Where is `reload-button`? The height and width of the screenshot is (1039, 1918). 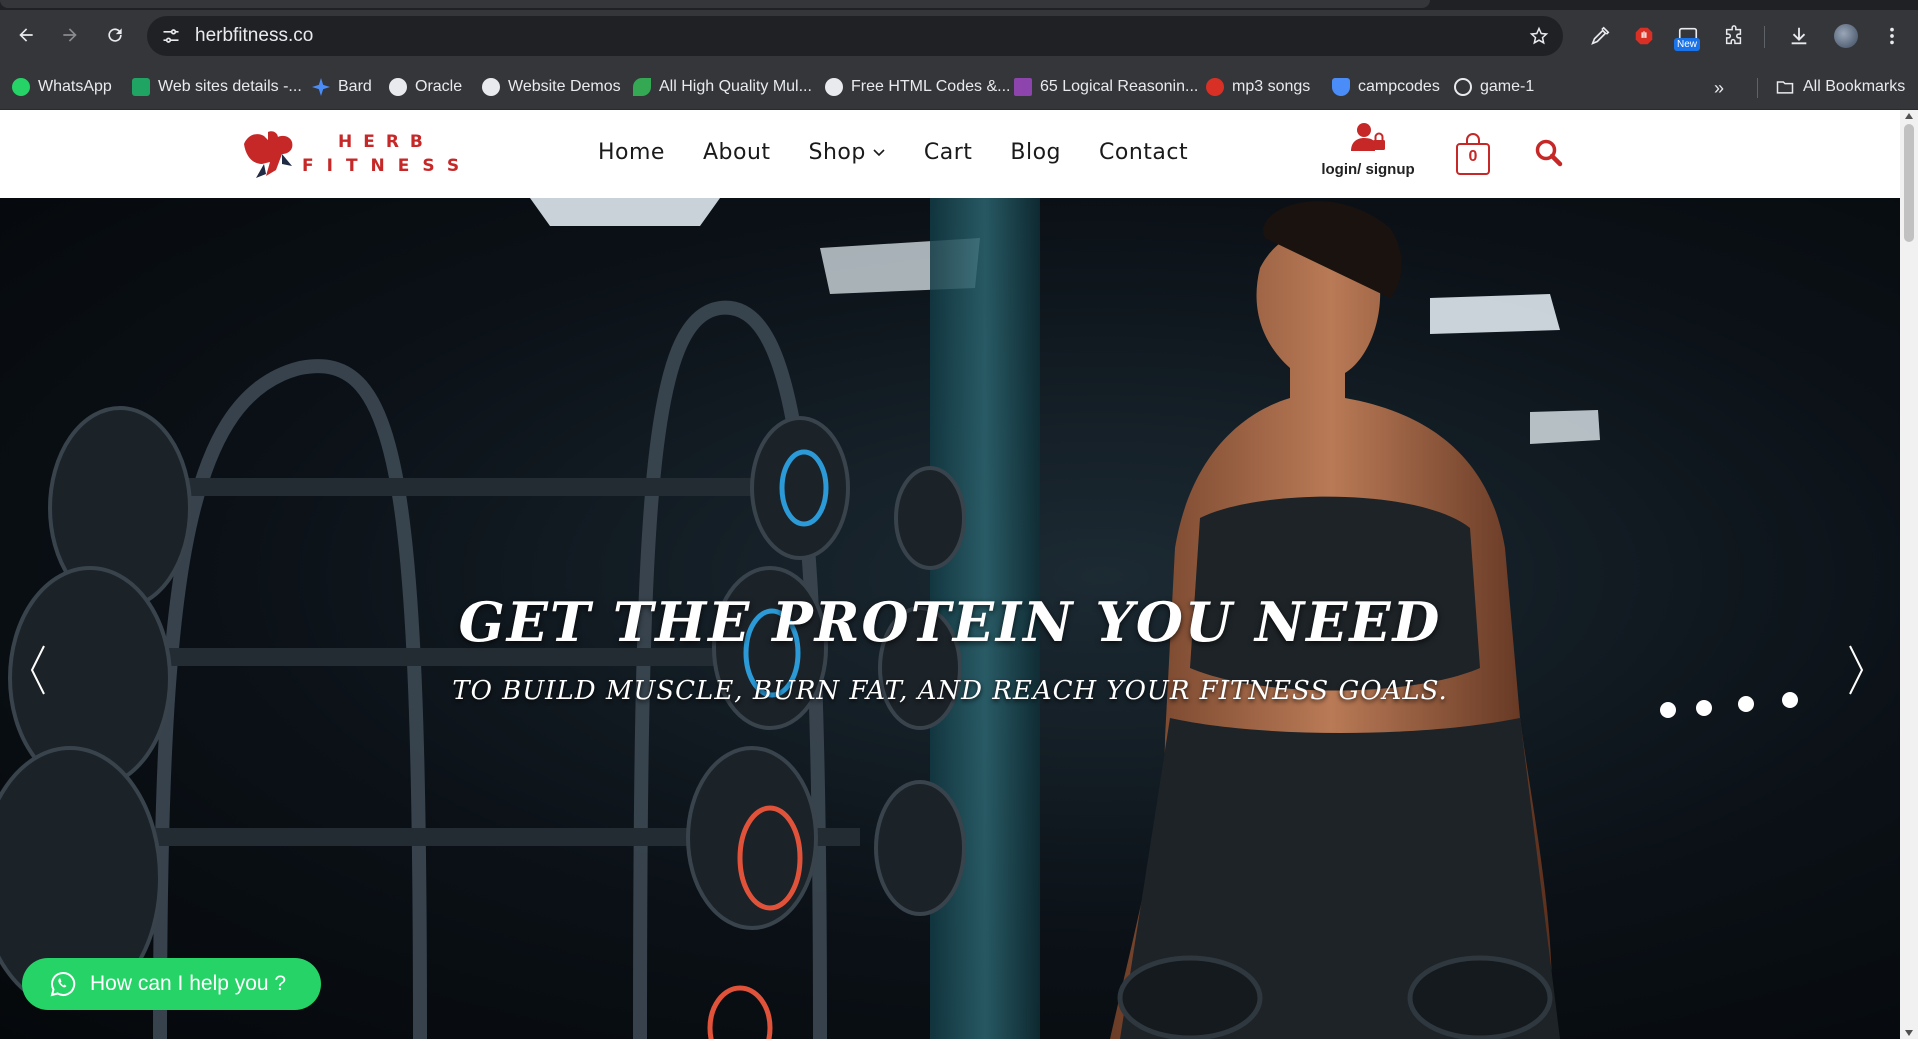
reload-button is located at coordinates (115, 35).